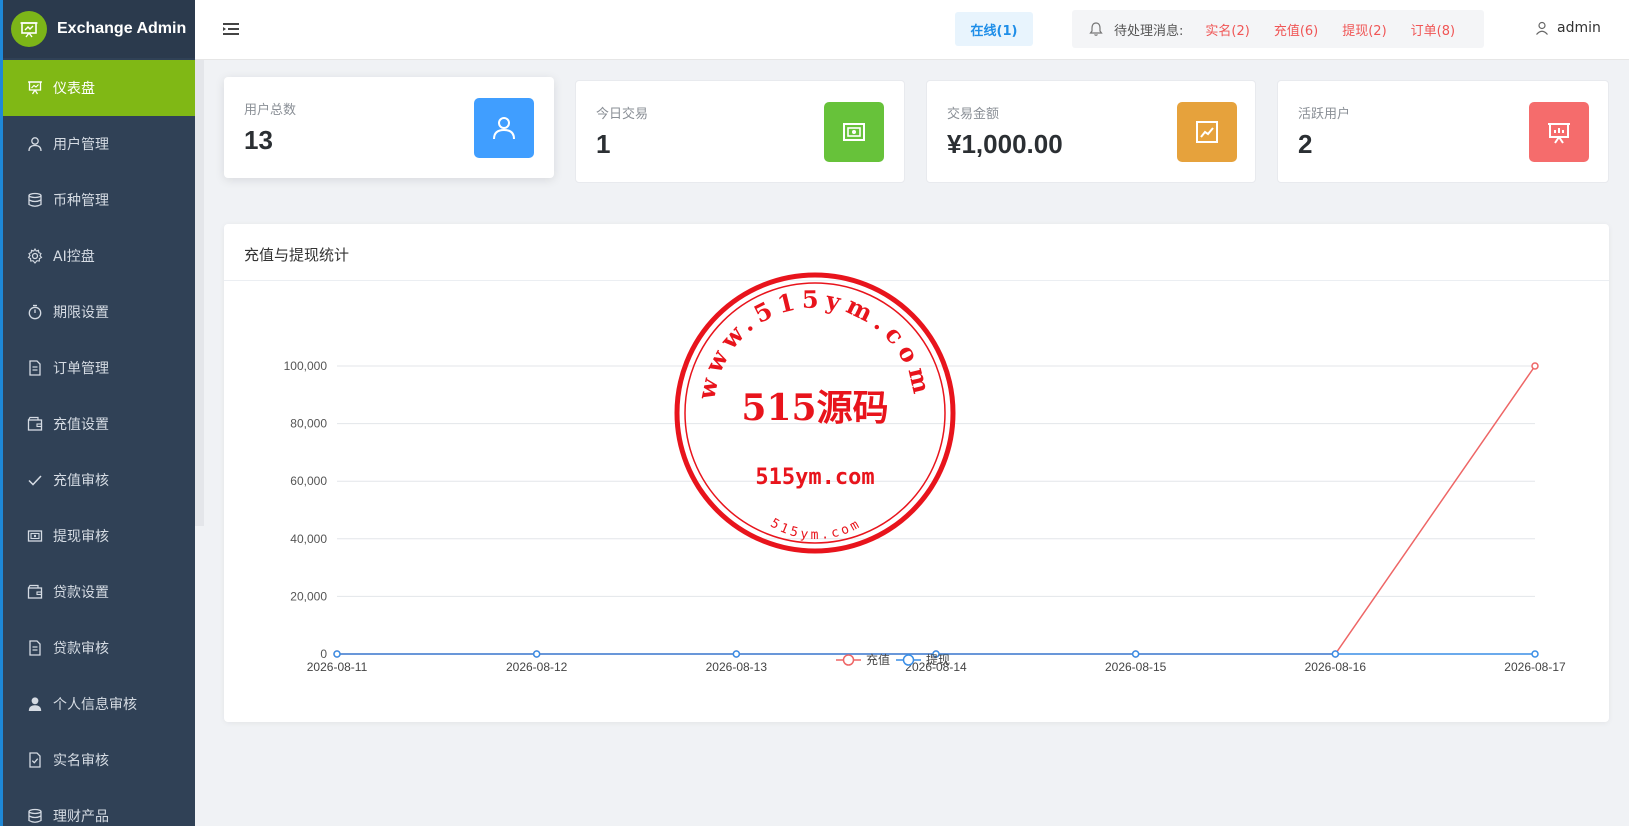 The height and width of the screenshot is (826, 1629). What do you see at coordinates (323, 654) in the screenshot?
I see `y-tick-label: 0` at bounding box center [323, 654].